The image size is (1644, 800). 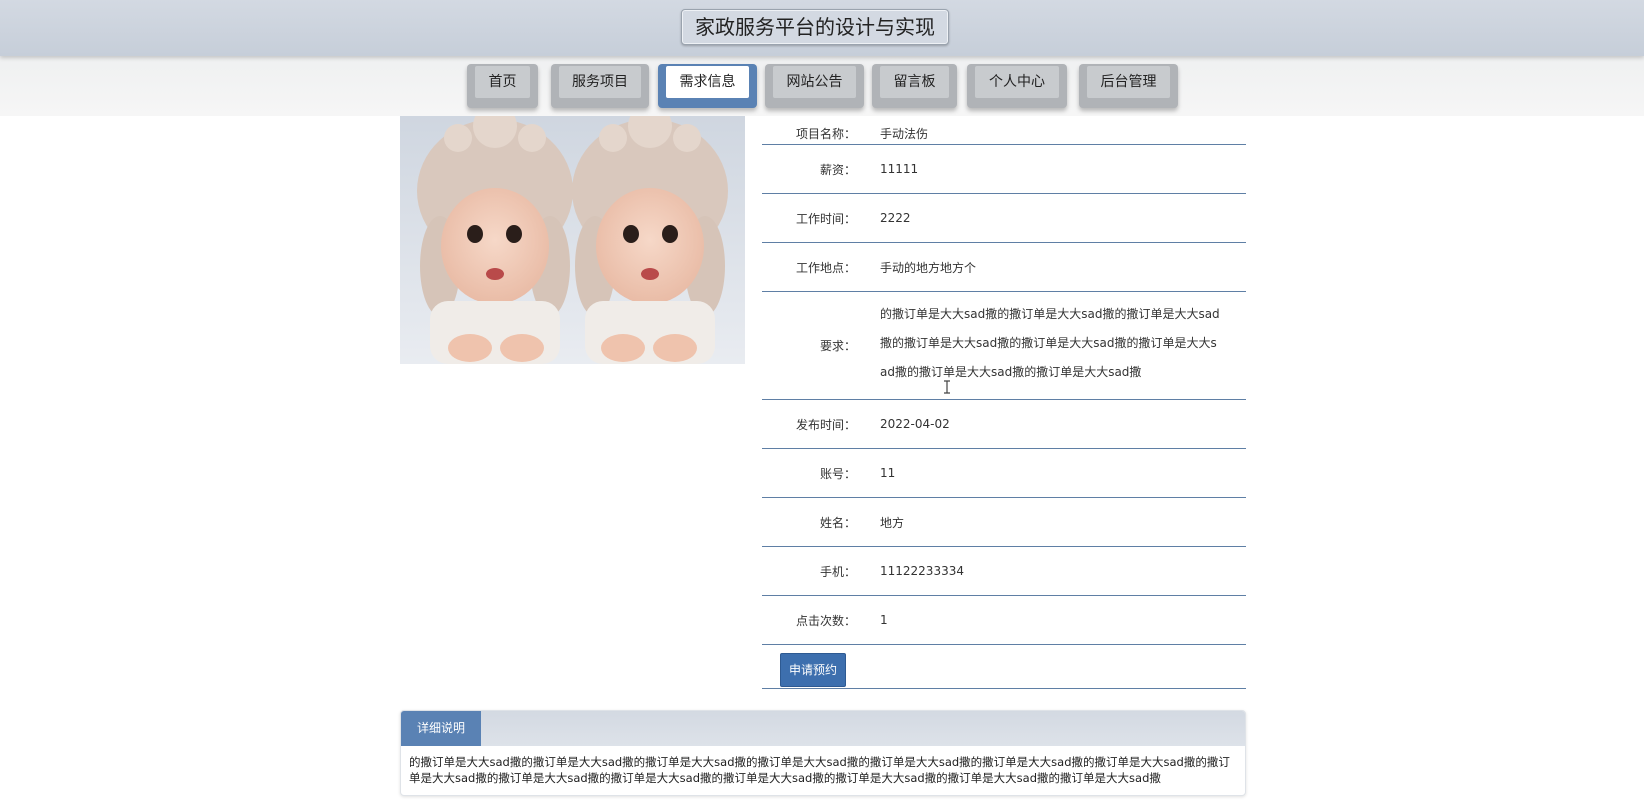 I want to click on row-actions: 申请预约, so click(x=1004, y=667).